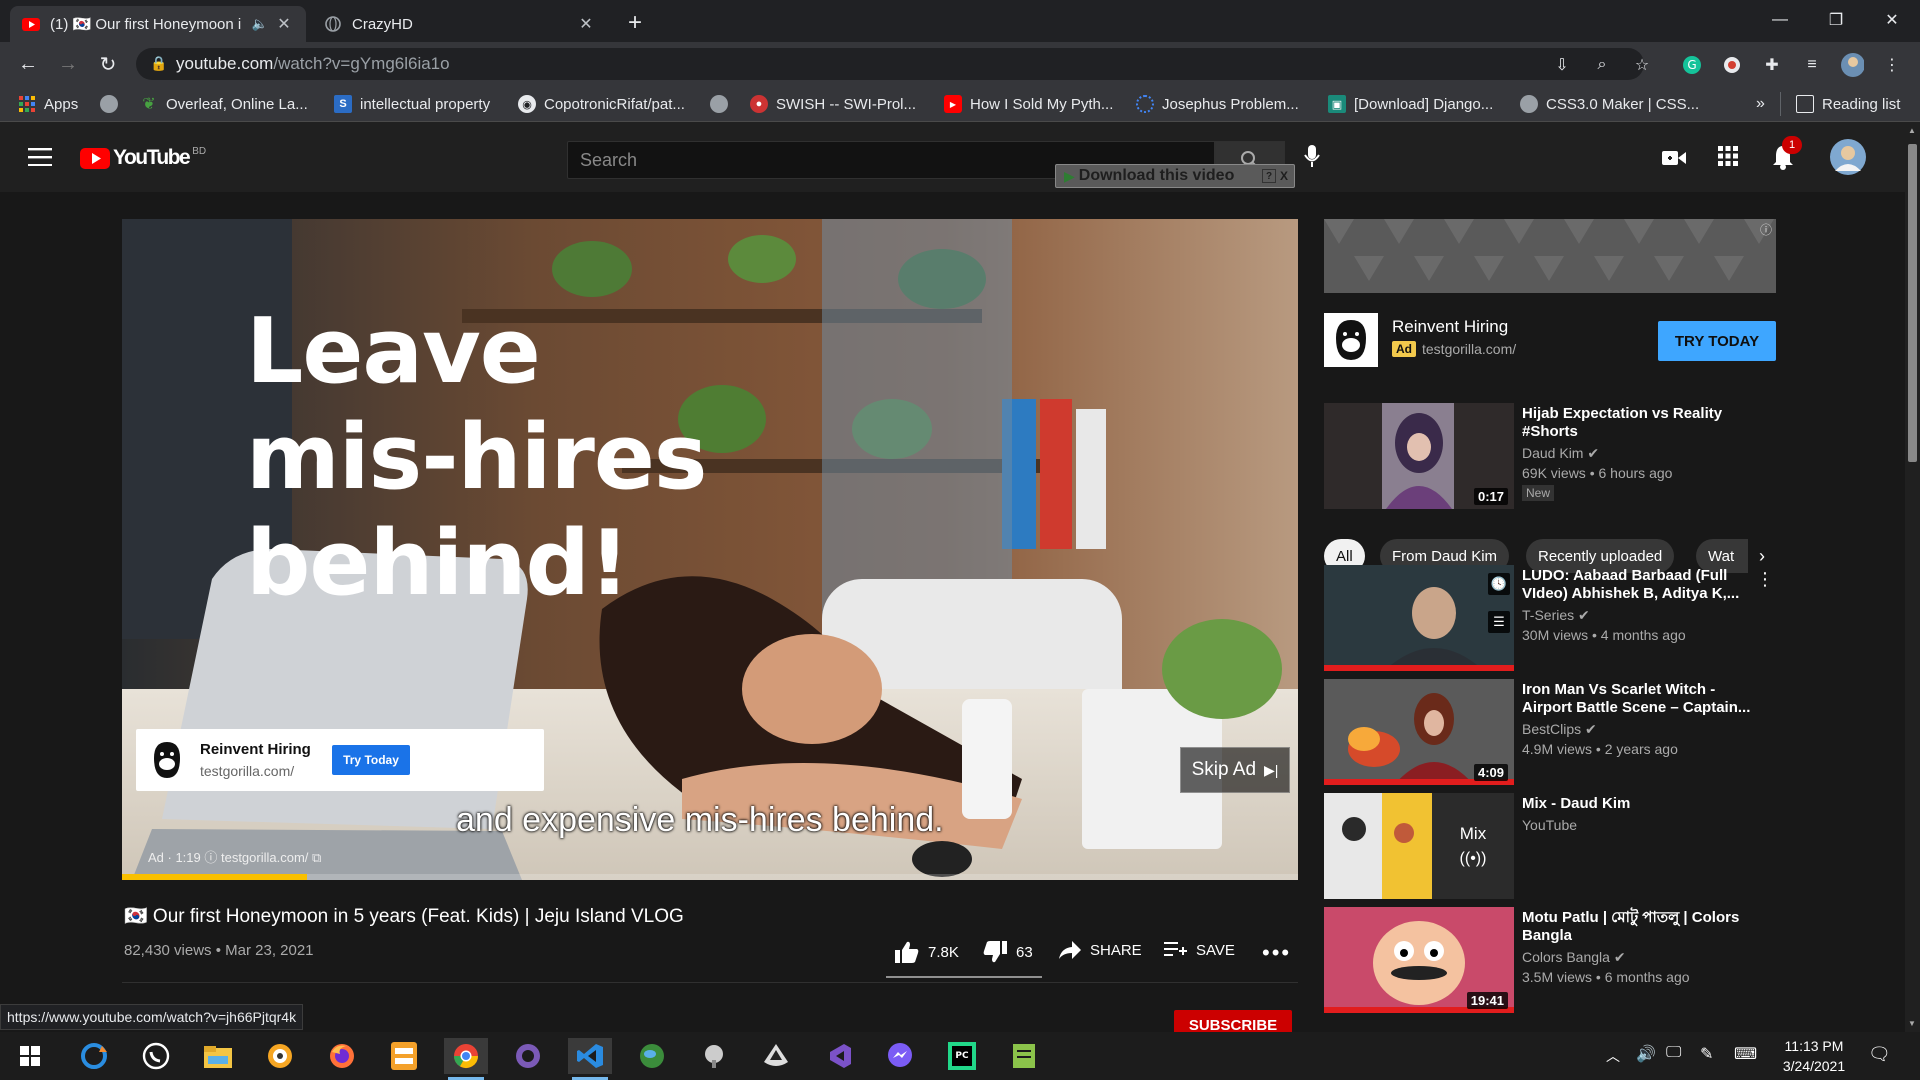 This screenshot has width=1920, height=1080. I want to click on scroll-up-arrow-icon: ▲, so click(1912, 130).